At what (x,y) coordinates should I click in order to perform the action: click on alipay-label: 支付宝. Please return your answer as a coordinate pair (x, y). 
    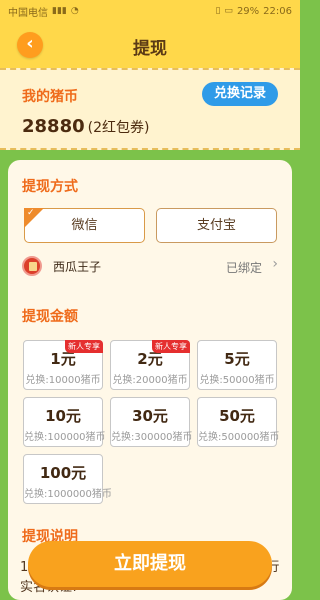
    Looking at the image, I should click on (216, 225).